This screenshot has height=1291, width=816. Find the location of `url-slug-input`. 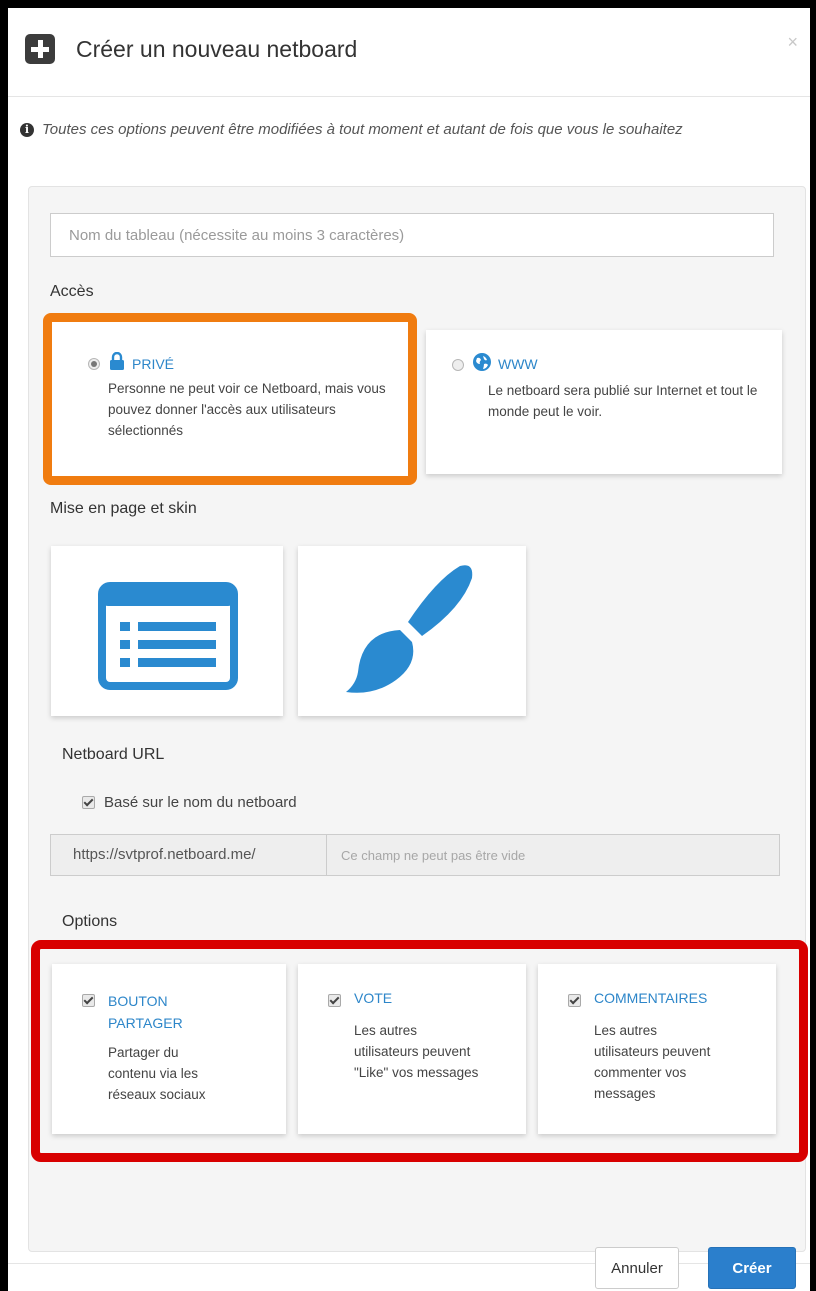

url-slug-input is located at coordinates (553, 855).